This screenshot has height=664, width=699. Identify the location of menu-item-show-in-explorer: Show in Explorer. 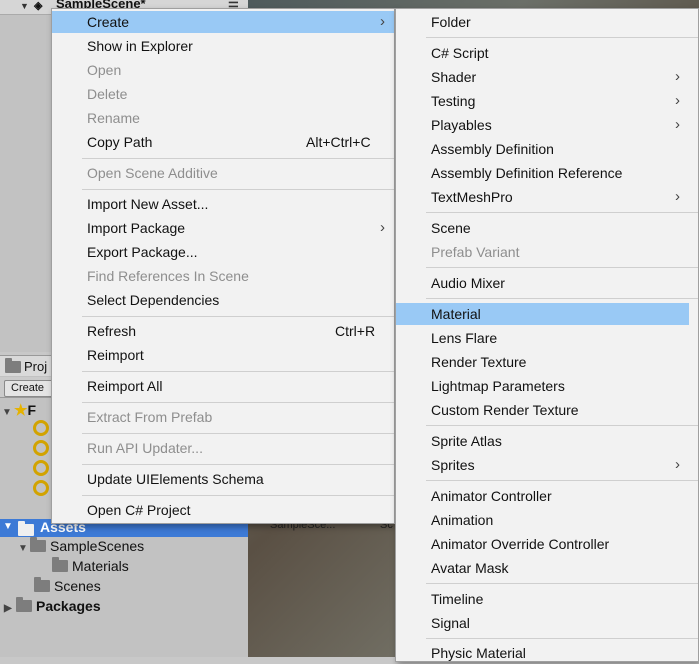
(223, 46).